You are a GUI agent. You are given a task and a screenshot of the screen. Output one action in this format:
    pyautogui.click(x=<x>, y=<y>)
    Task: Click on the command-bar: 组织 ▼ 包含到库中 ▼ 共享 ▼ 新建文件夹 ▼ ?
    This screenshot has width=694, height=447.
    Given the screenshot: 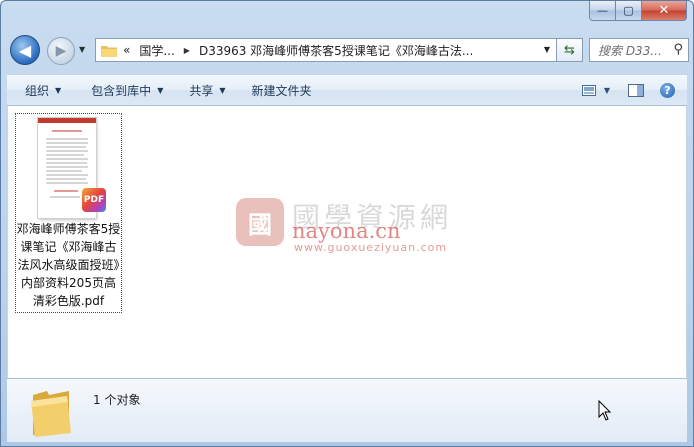 What is the action you would take?
    pyautogui.click(x=347, y=90)
    